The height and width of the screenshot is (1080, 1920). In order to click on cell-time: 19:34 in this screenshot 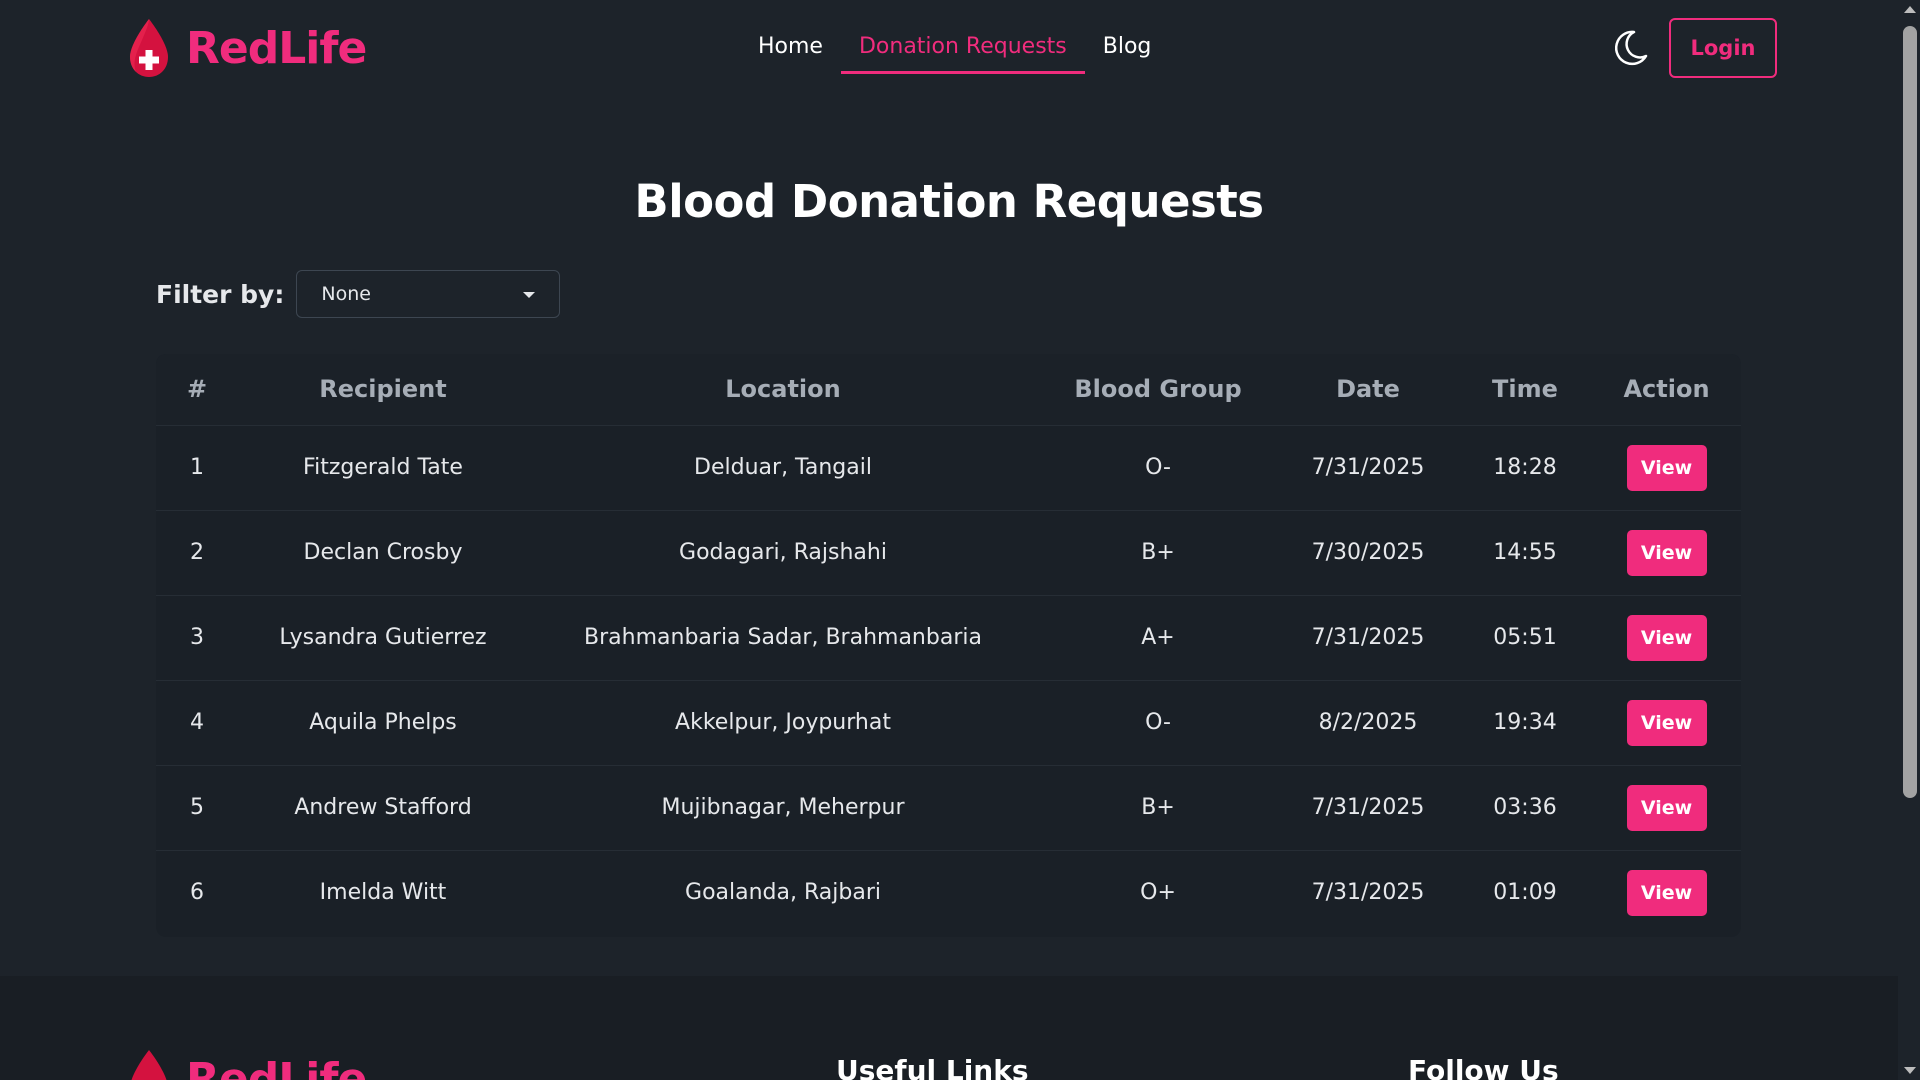, I will do `click(1525, 722)`.